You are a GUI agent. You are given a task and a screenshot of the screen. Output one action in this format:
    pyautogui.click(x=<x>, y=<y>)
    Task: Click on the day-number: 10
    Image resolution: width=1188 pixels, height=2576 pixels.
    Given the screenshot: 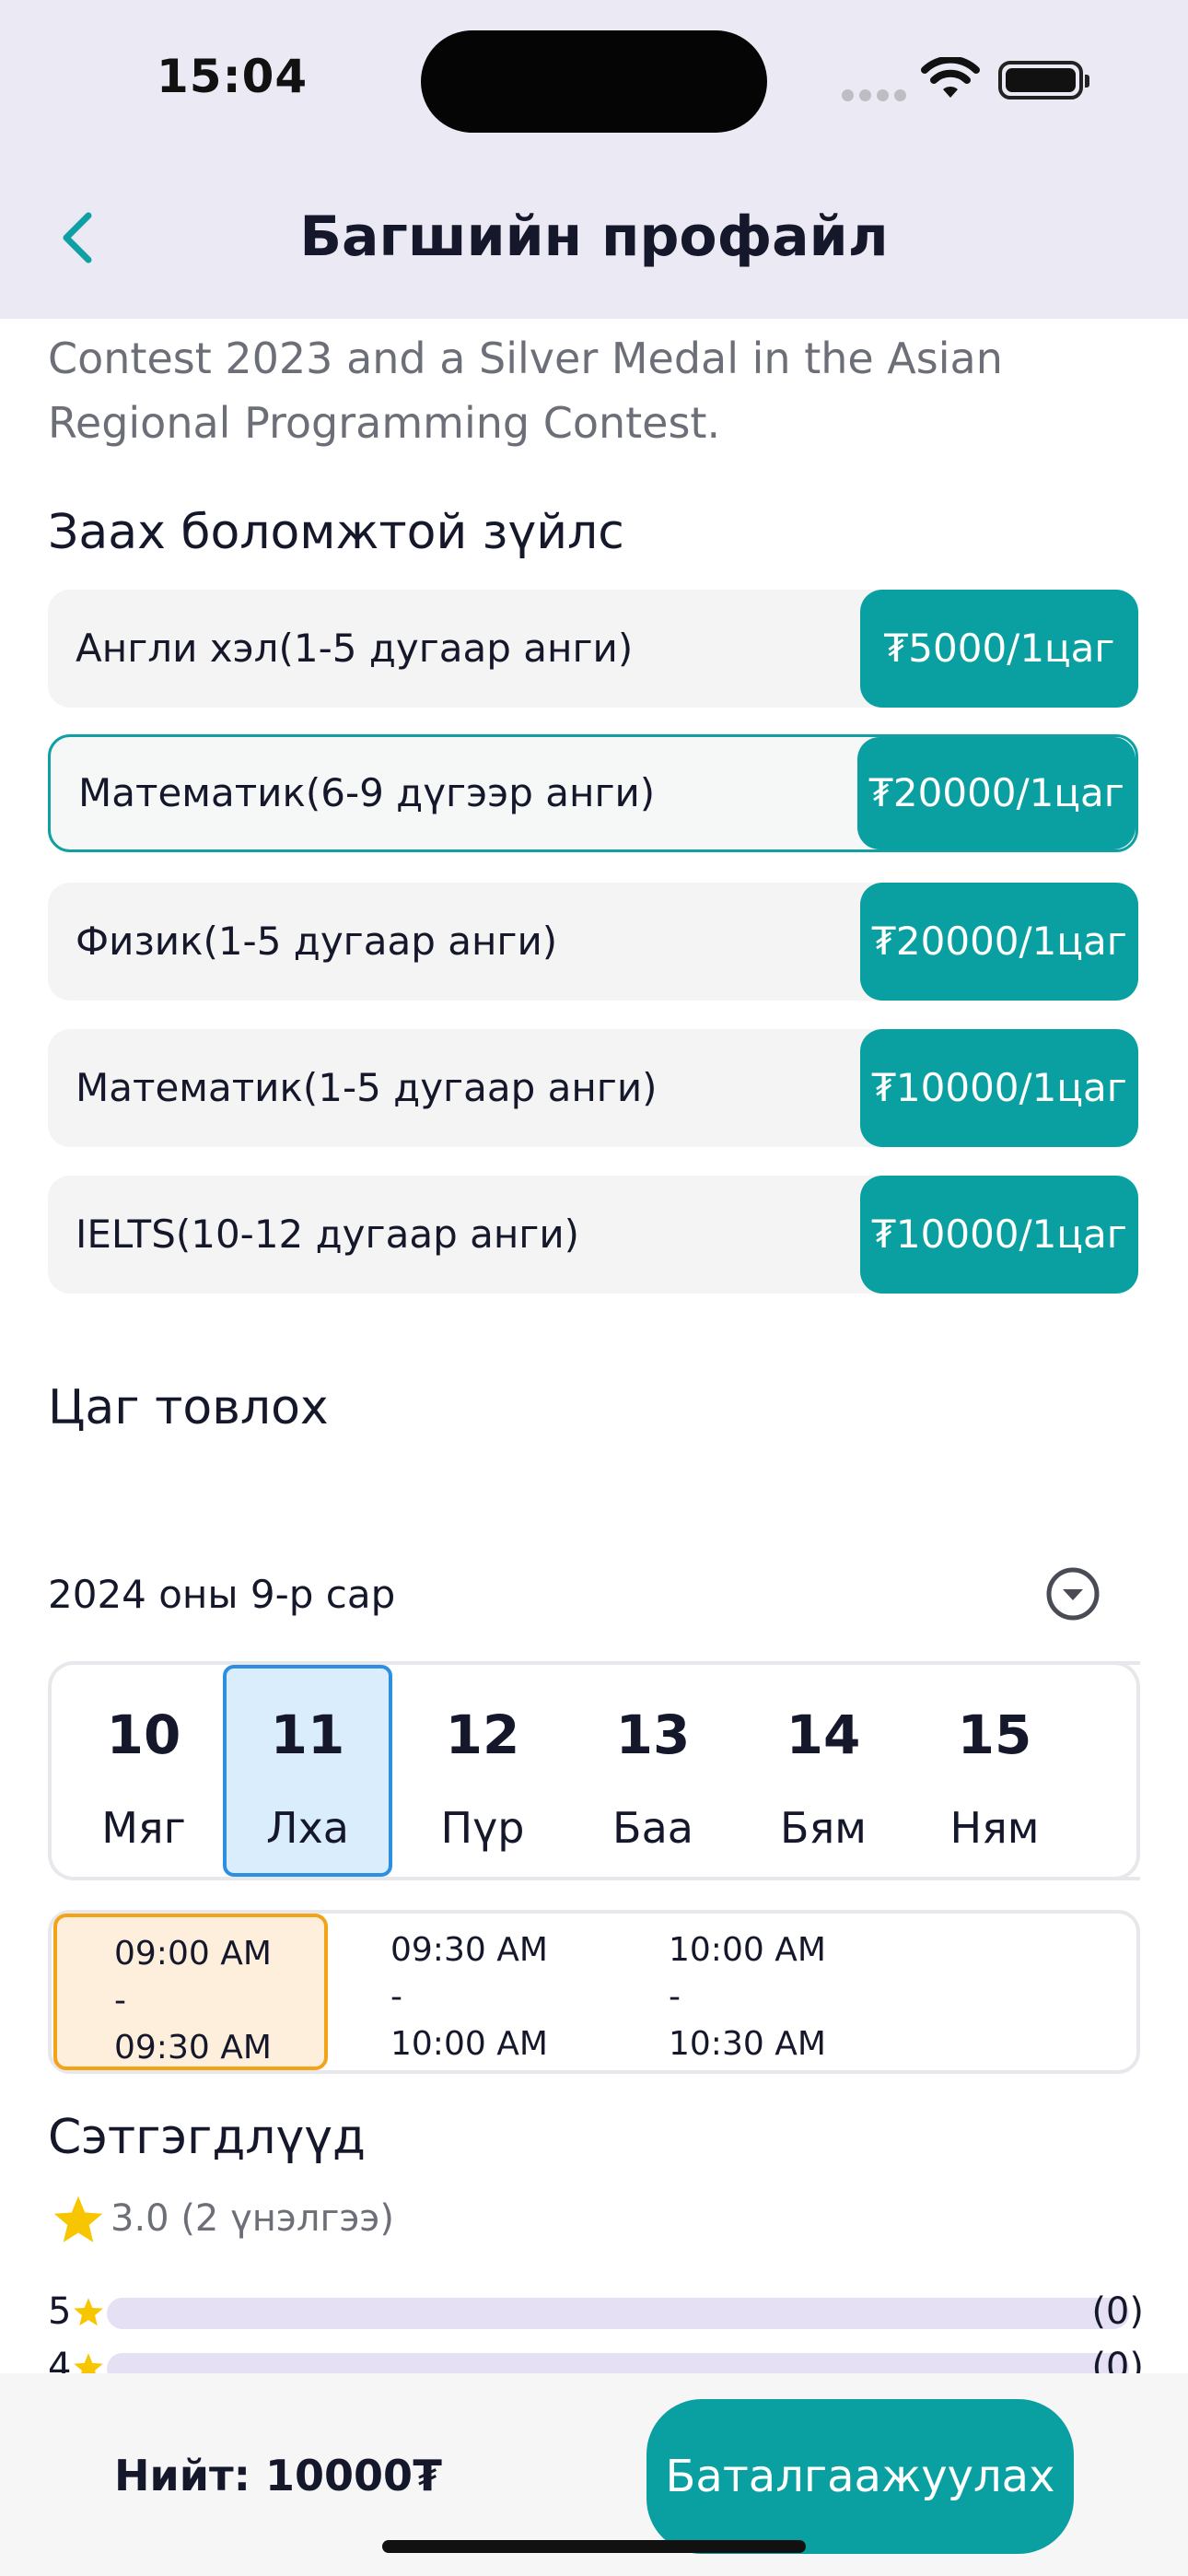 What is the action you would take?
    pyautogui.click(x=143, y=1735)
    